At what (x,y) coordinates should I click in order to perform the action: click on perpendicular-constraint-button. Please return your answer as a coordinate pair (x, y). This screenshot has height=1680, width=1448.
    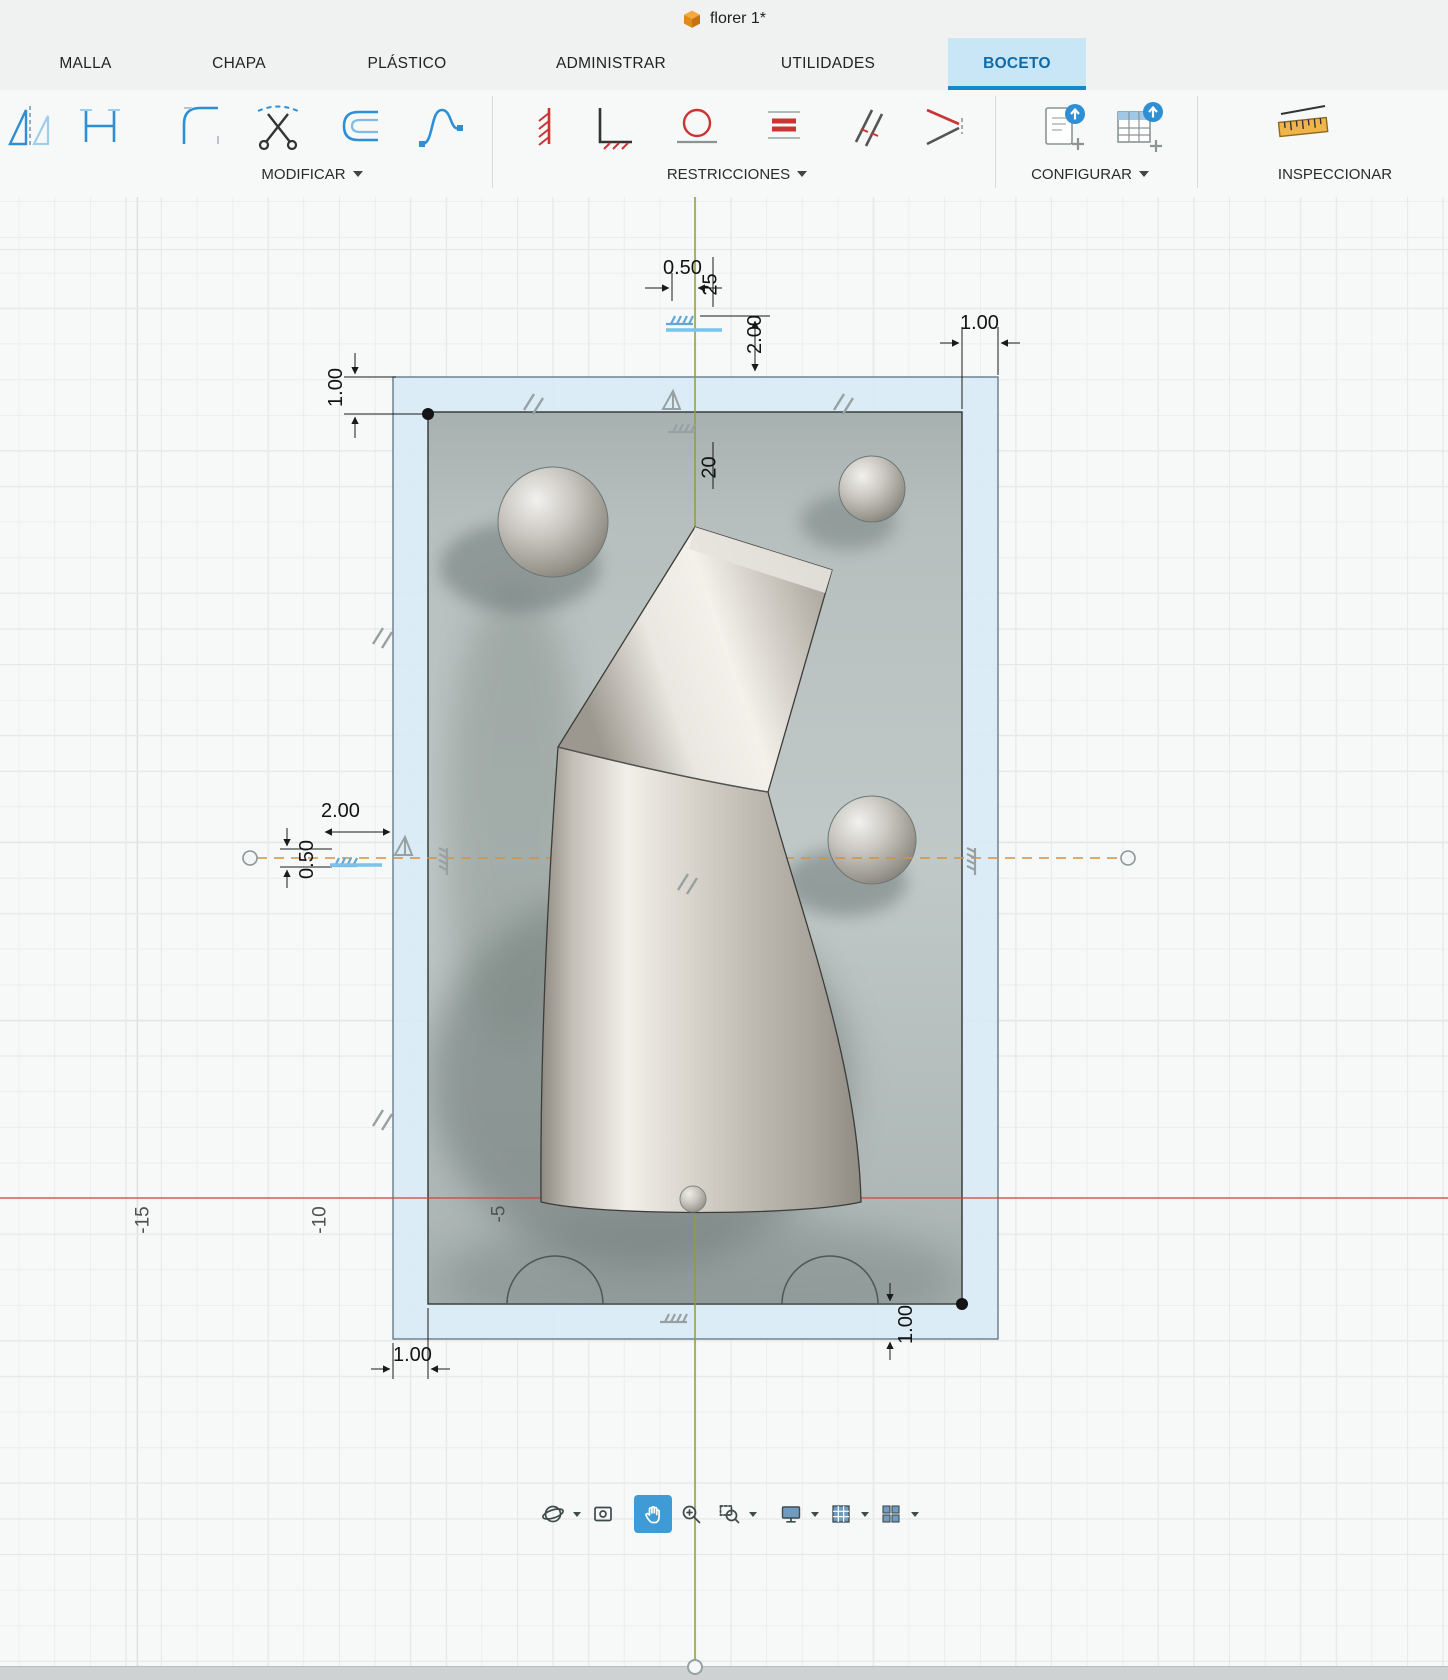
    Looking at the image, I should click on (612, 126).